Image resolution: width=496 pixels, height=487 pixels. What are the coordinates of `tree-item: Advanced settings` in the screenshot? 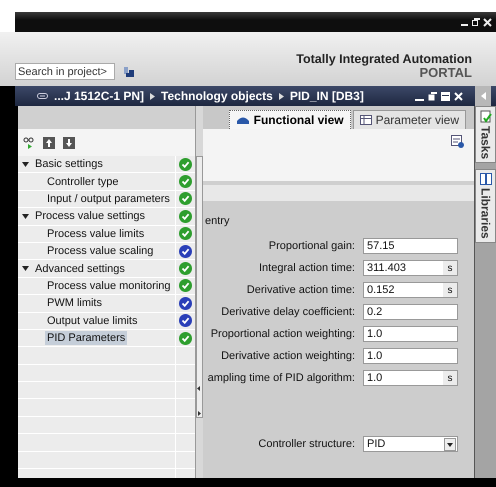 It's located at (80, 269).